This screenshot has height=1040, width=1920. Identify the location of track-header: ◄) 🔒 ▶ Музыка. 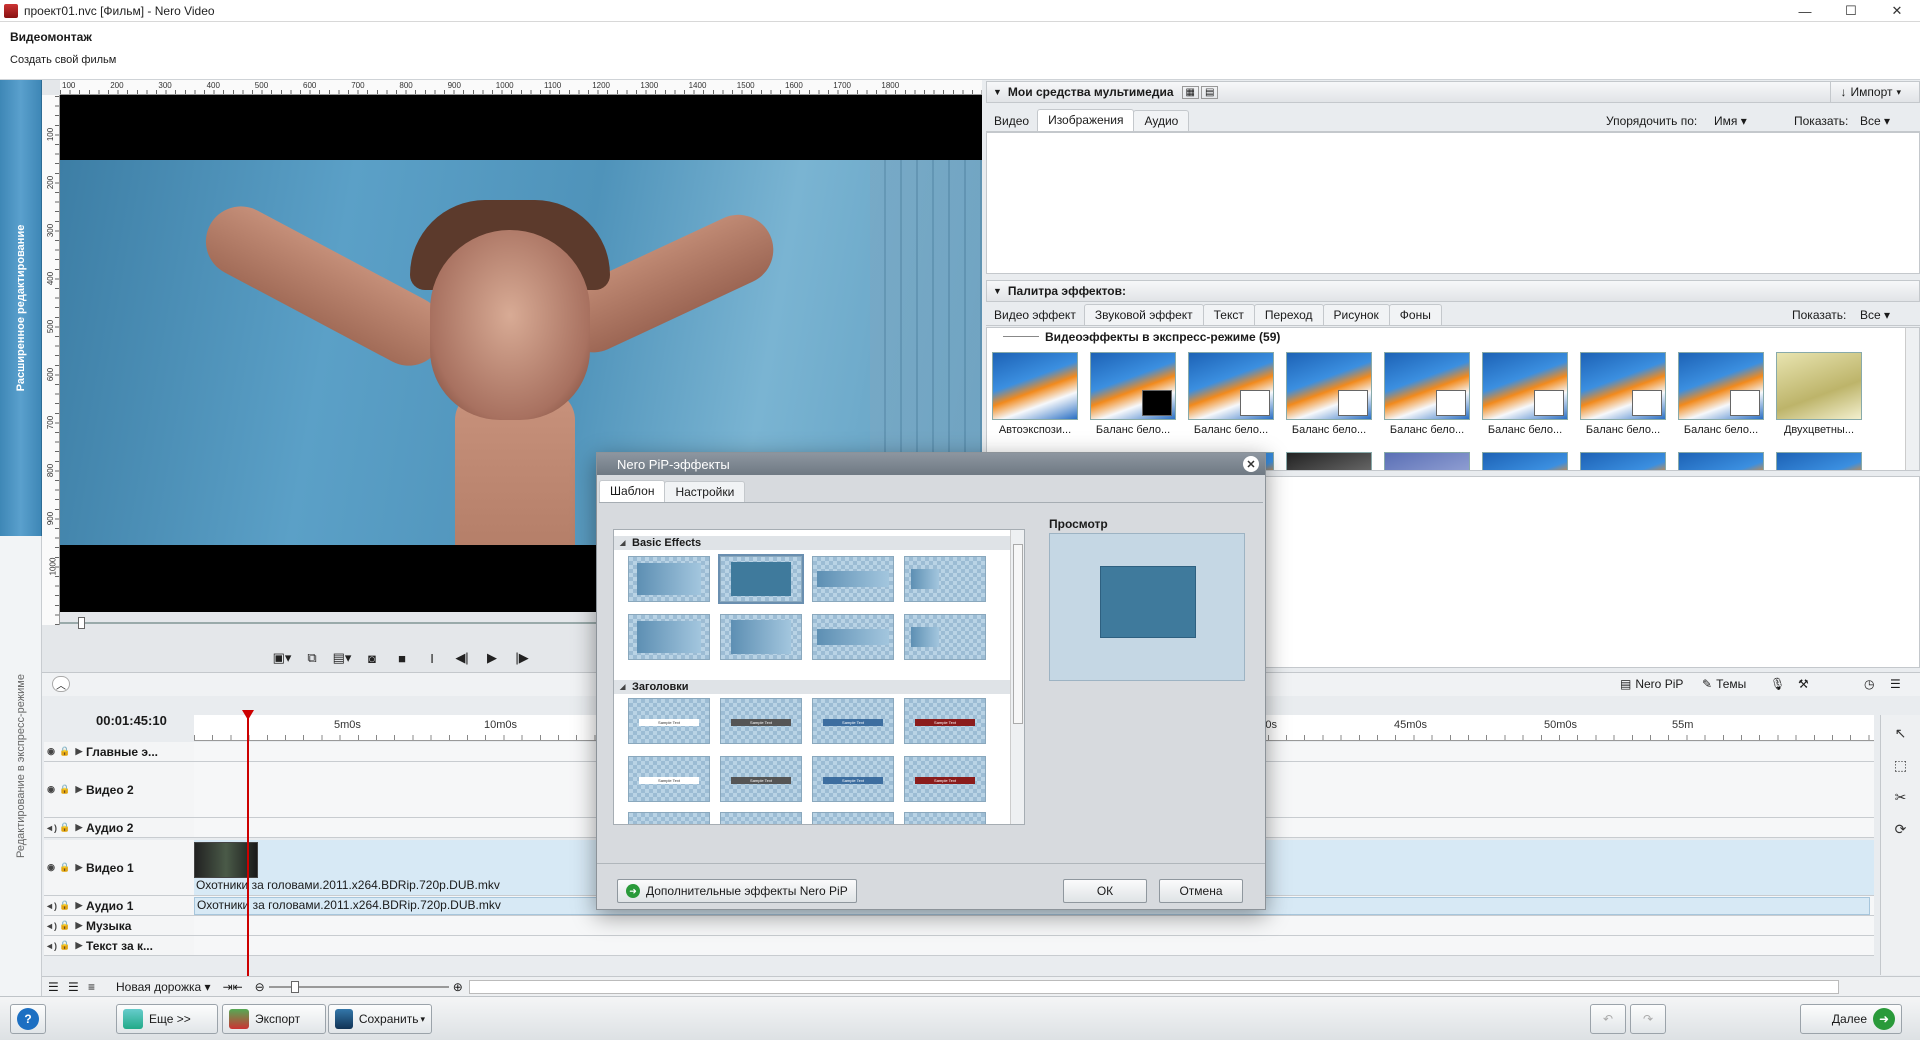
(119, 926).